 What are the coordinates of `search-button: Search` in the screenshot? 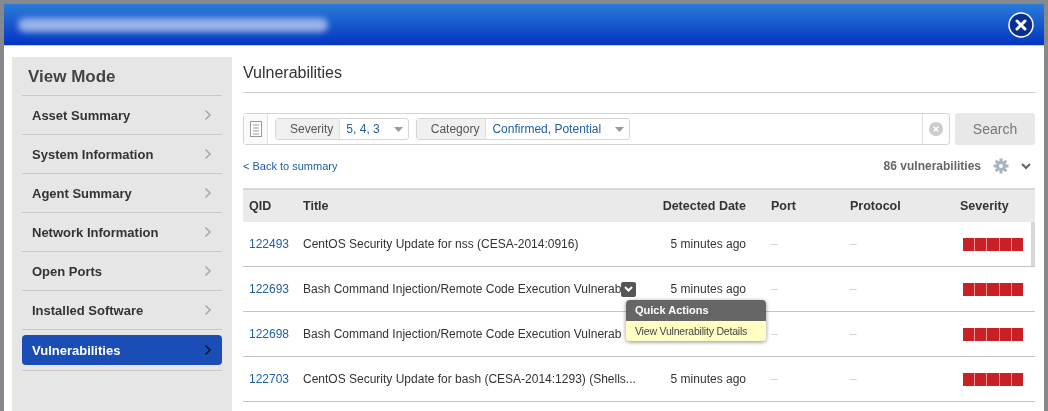 It's located at (995, 129).